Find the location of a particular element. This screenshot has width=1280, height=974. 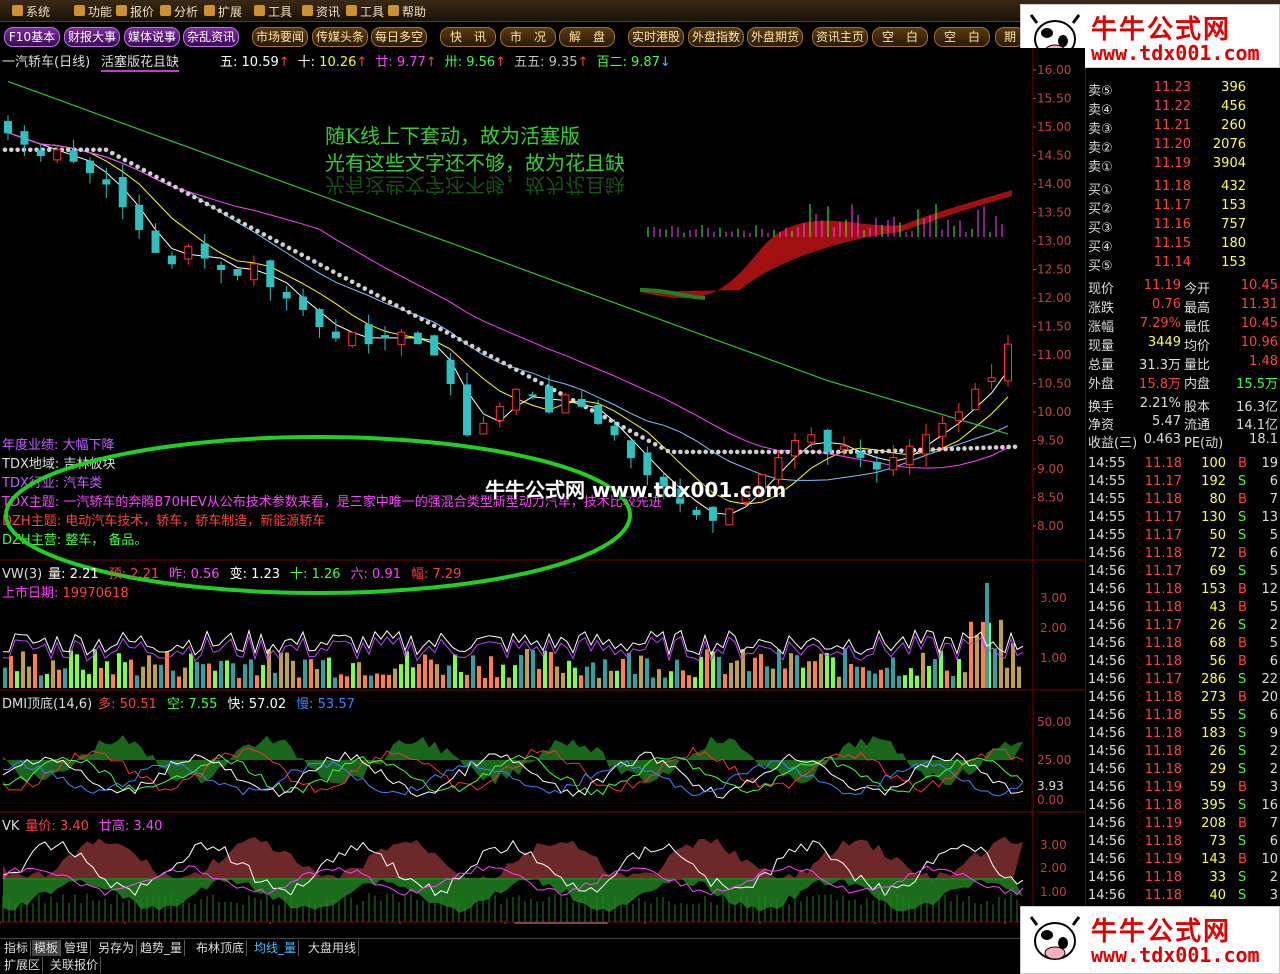

fund-value: 14.1亿 is located at coordinates (1257, 425).